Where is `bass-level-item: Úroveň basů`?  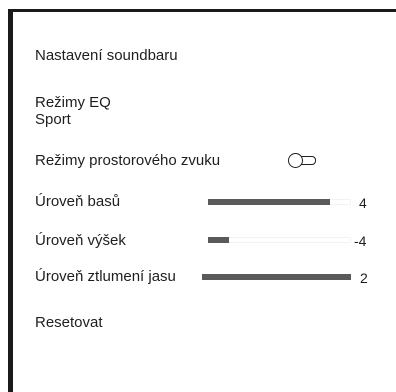 bass-level-item: Úroveň basů is located at coordinates (77, 202).